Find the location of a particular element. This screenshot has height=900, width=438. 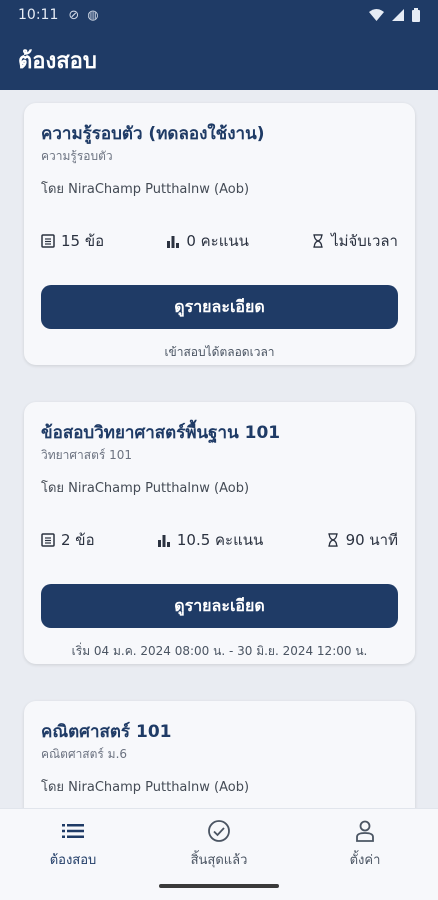

wifi-icon is located at coordinates (376, 15).